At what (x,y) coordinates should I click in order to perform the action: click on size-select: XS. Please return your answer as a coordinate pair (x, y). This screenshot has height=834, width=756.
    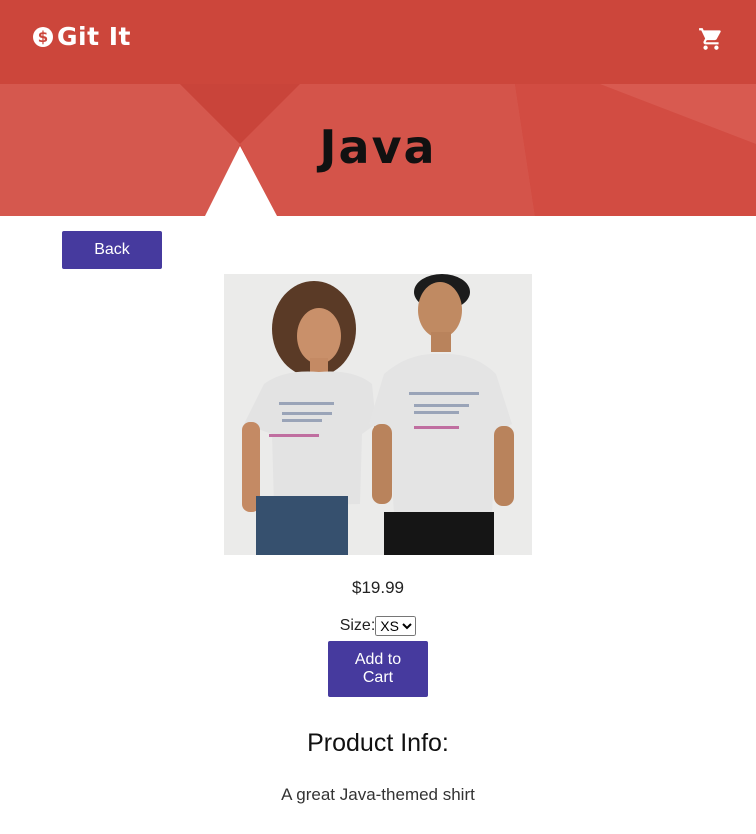
    Looking at the image, I should click on (396, 626).